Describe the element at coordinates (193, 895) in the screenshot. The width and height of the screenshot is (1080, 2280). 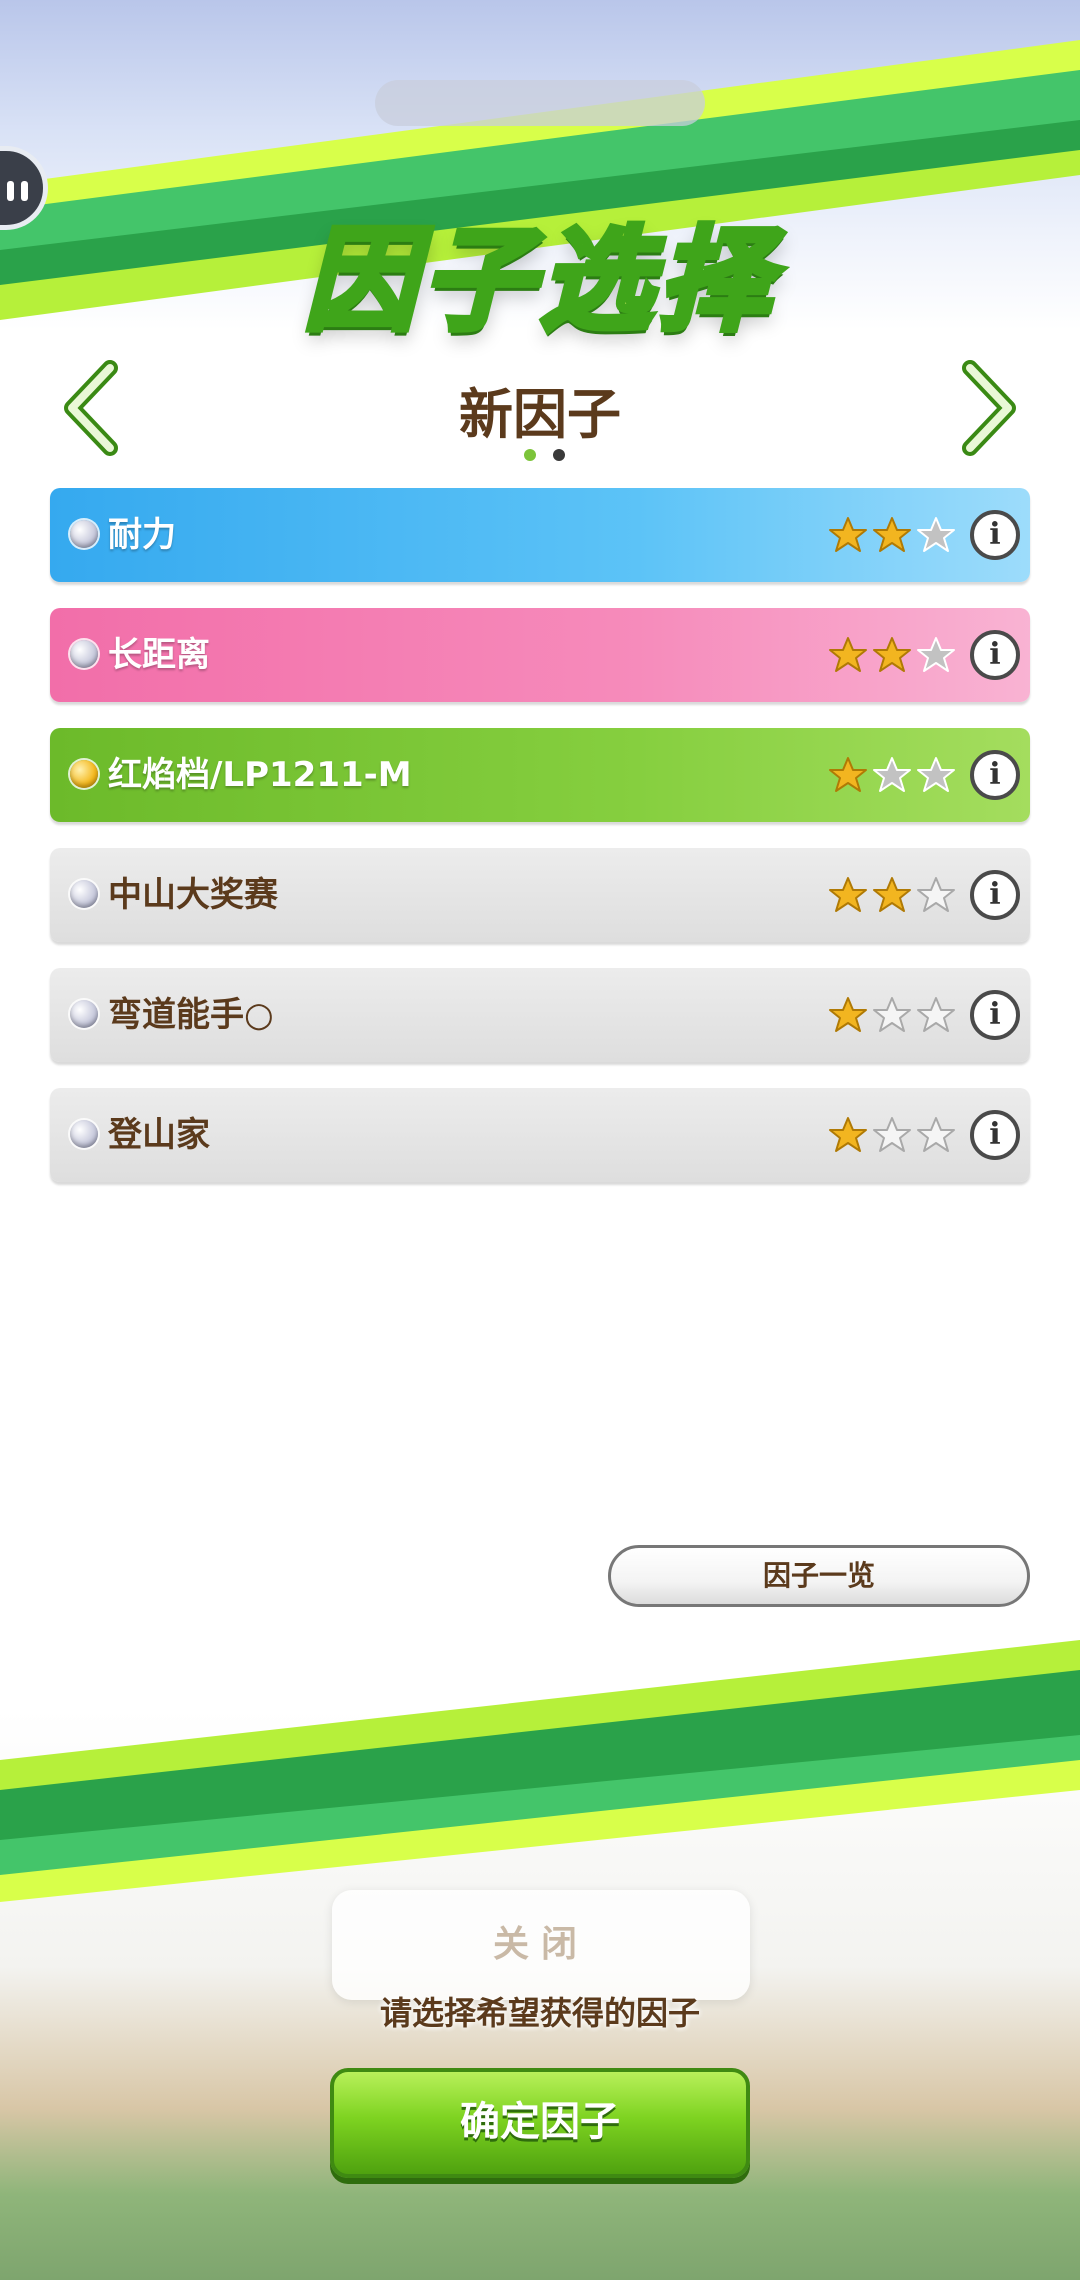
I see `factor-name: 中山大奖赛` at that location.